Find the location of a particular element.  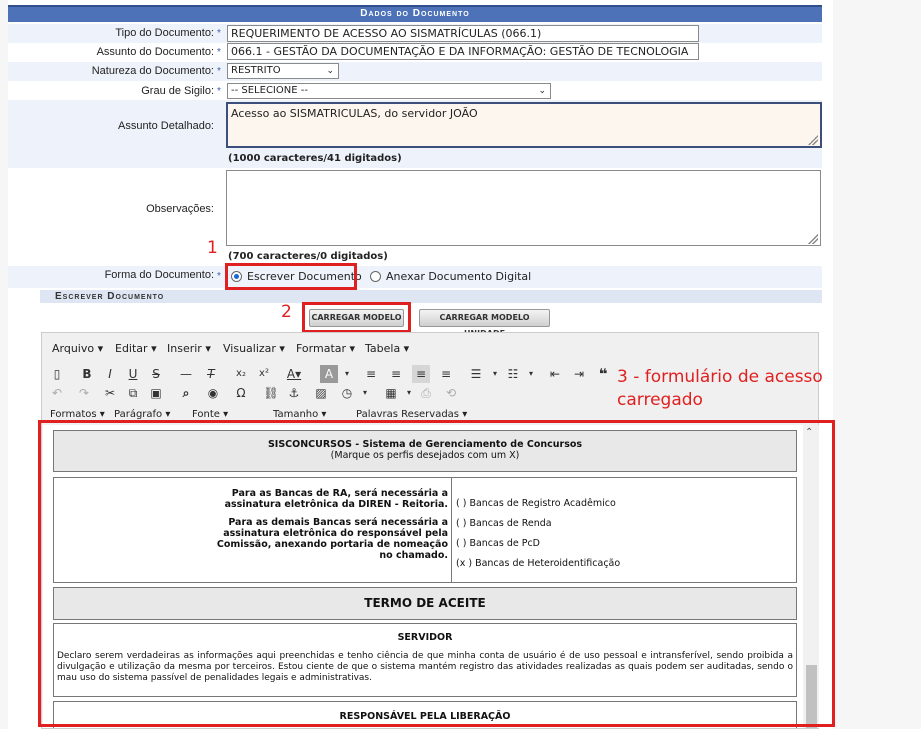

label-forma: Forma do Documento: is located at coordinates (159, 275).